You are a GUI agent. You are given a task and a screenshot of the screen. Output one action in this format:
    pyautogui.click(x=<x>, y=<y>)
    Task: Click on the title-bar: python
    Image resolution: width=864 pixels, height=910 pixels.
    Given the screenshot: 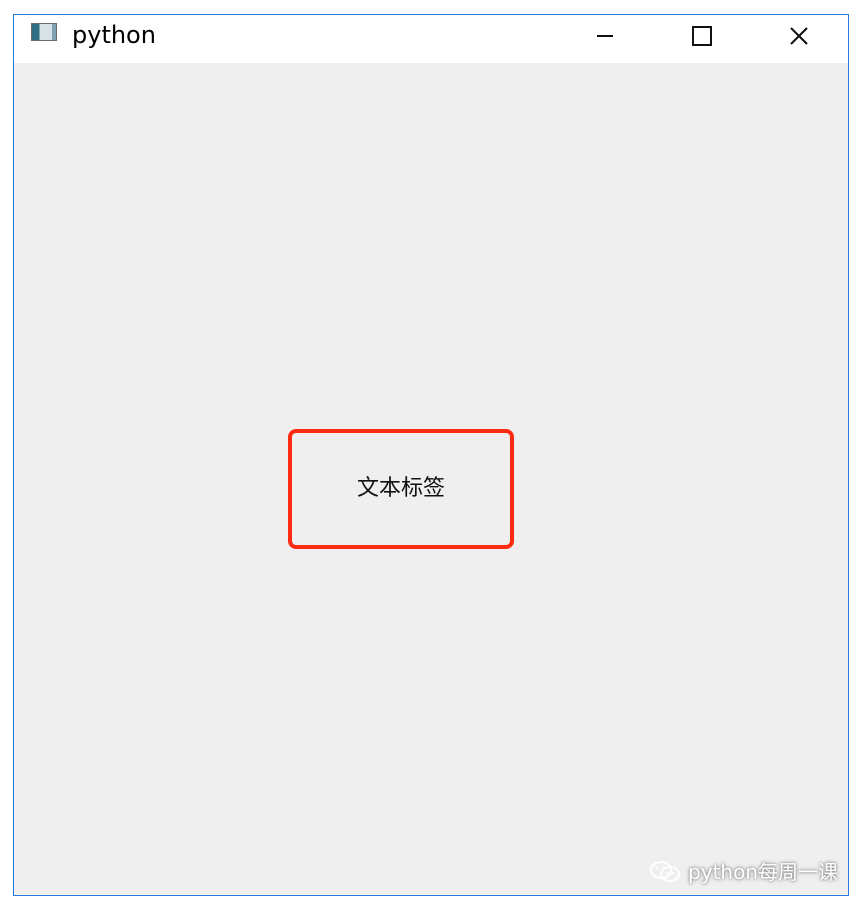 What is the action you would take?
    pyautogui.click(x=431, y=39)
    